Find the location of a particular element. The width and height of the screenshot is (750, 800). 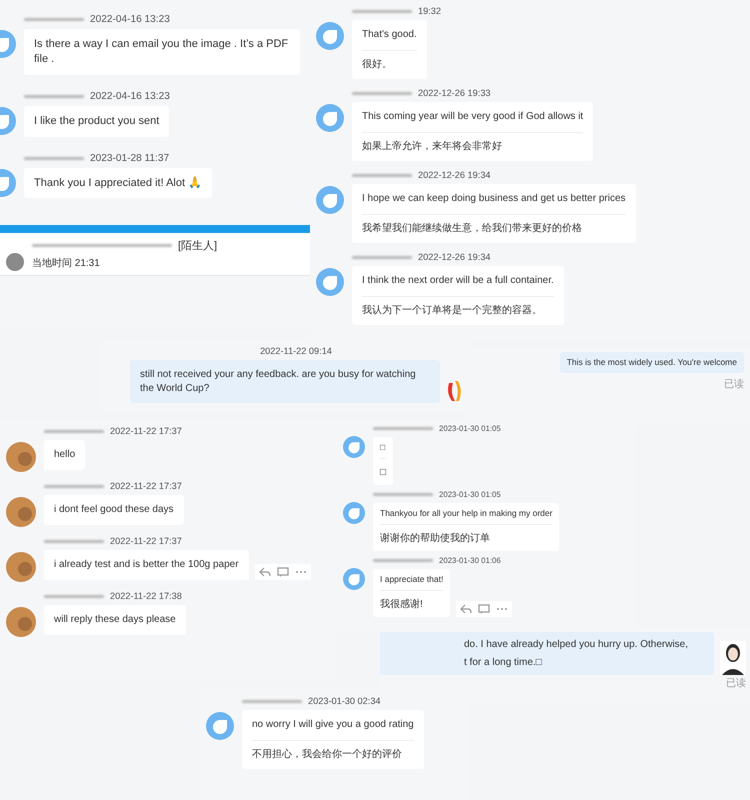

translation-text: 很好。 is located at coordinates (389, 60).